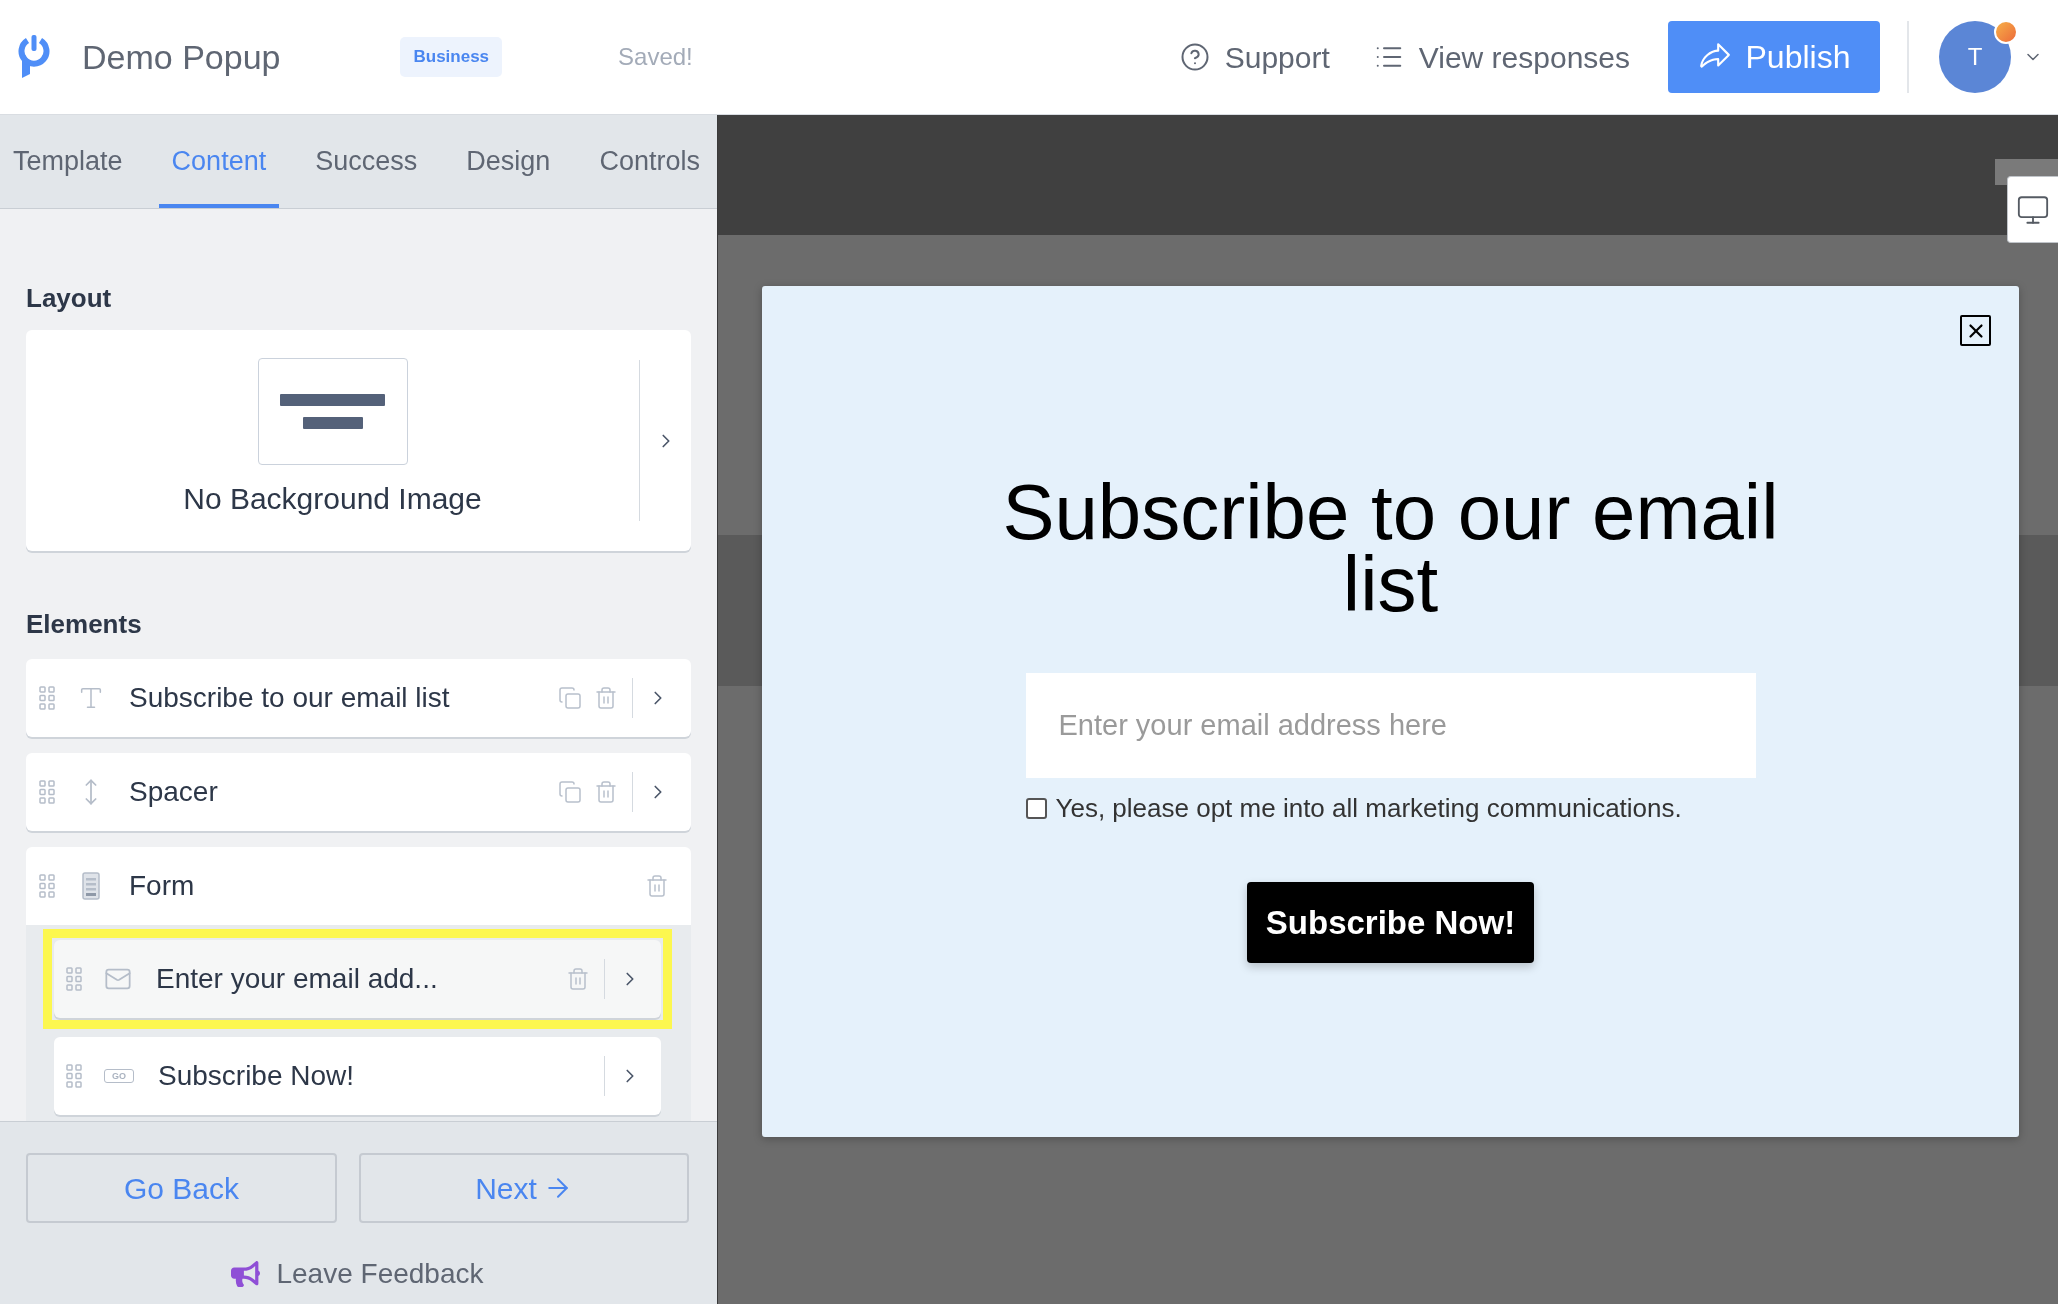 This screenshot has width=2058, height=1304. What do you see at coordinates (1194, 57) in the screenshot?
I see `help-icon` at bounding box center [1194, 57].